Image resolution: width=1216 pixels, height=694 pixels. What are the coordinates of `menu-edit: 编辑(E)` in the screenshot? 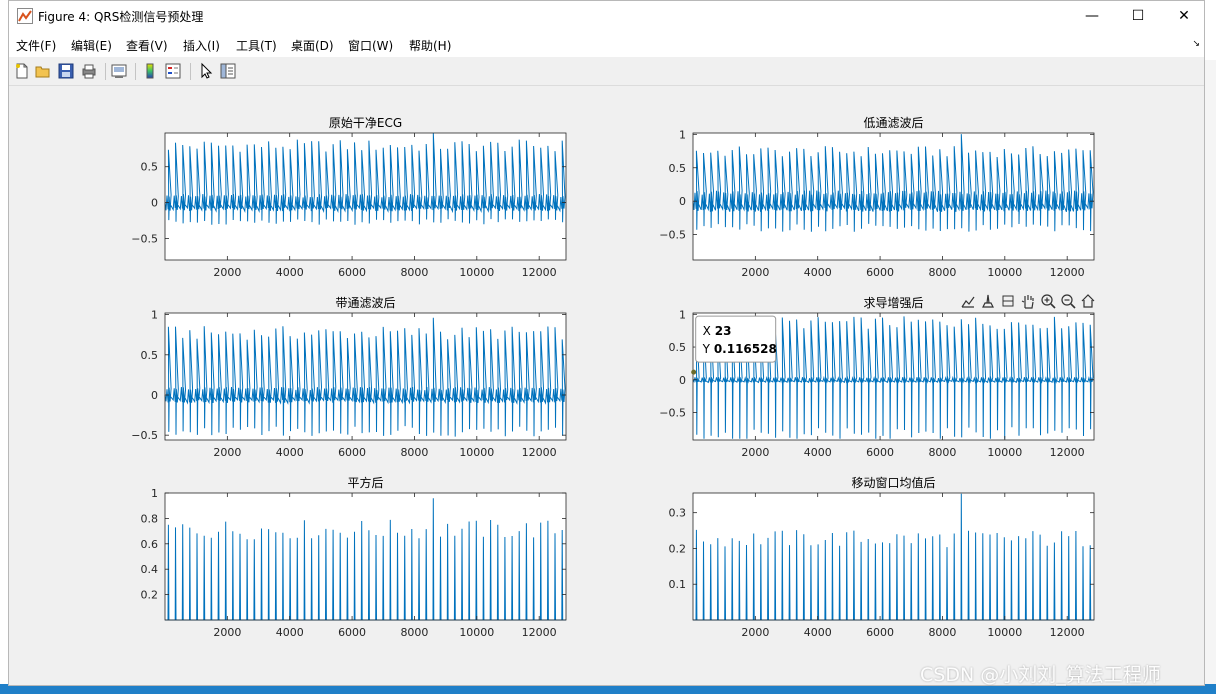 It's located at (91, 45).